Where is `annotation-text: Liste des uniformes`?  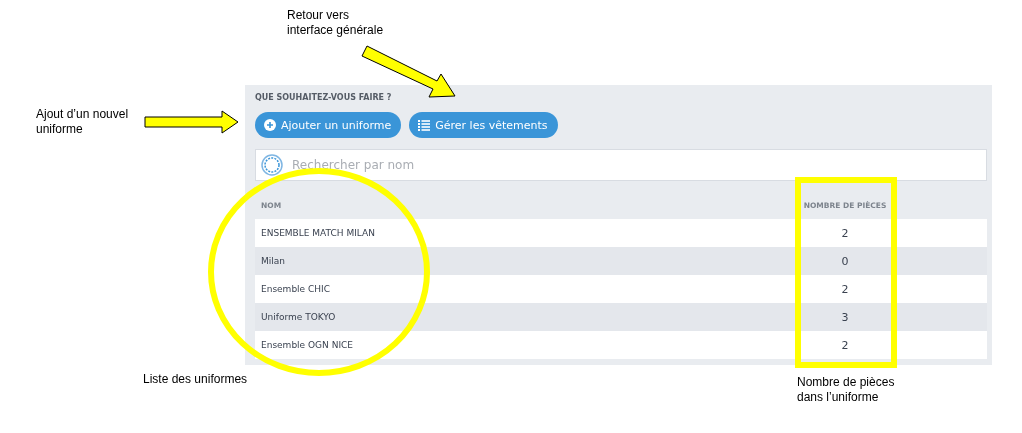 annotation-text: Liste des uniformes is located at coordinates (196, 379).